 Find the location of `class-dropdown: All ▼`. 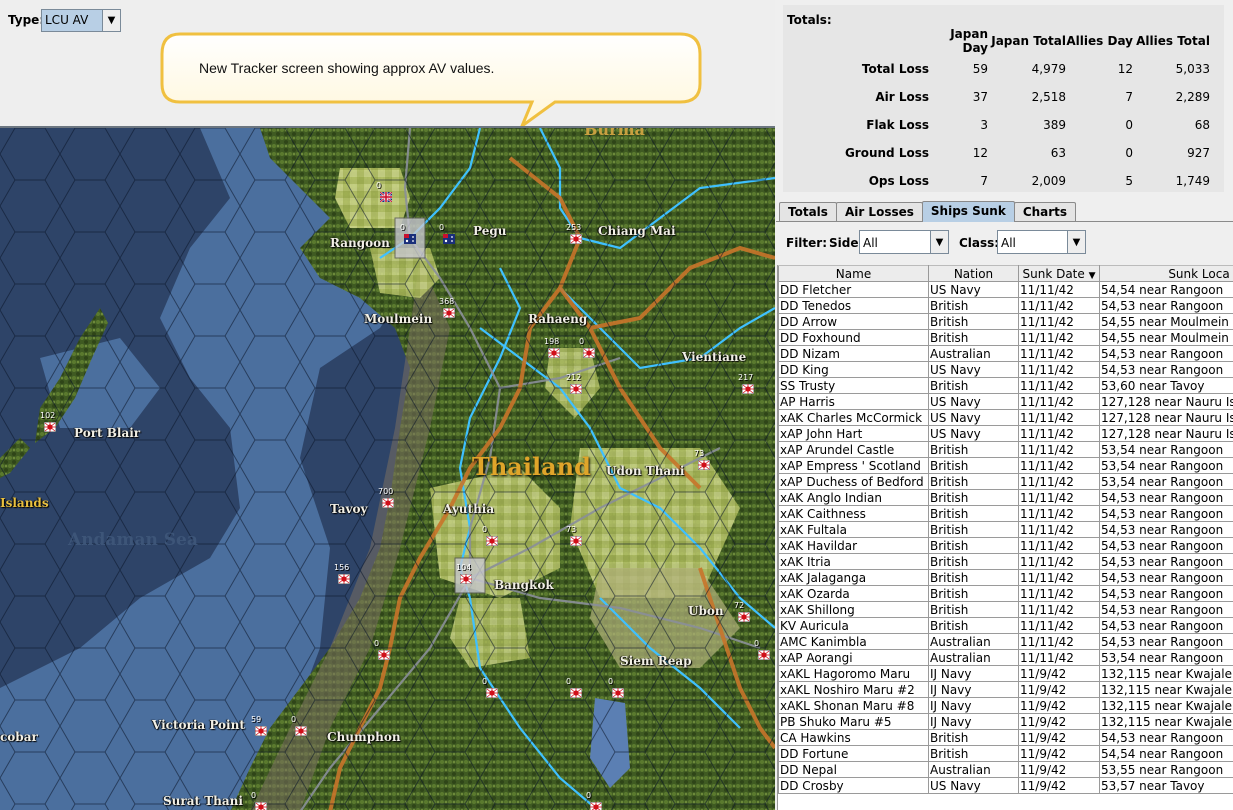

class-dropdown: All ▼ is located at coordinates (1041, 242).